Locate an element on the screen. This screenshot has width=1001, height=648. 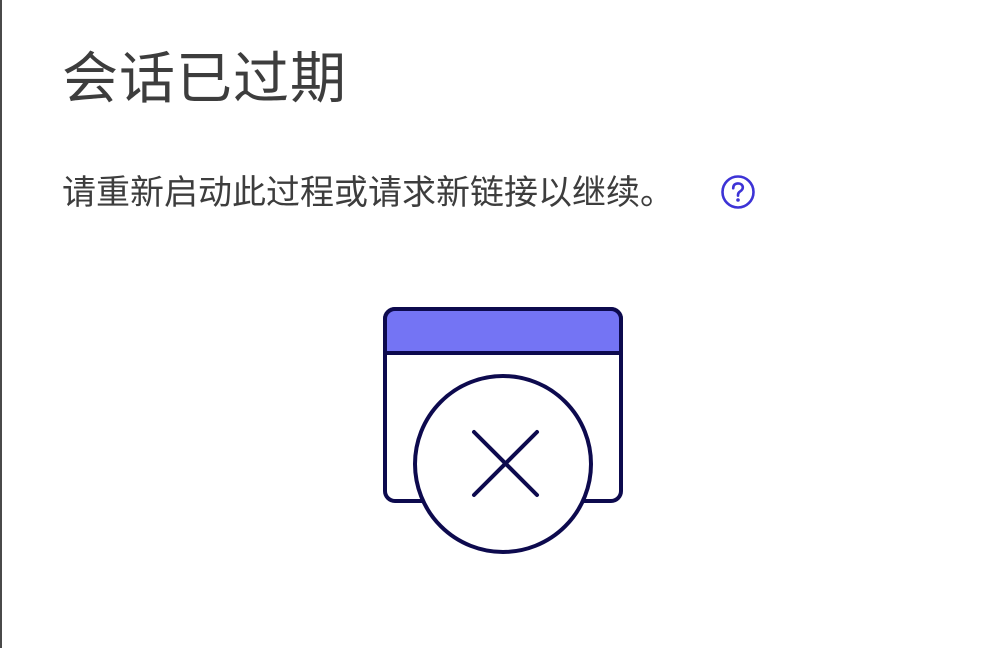
expired-message: 请重新启动此过程或请求新链接以继续。 is located at coordinates (368, 193).